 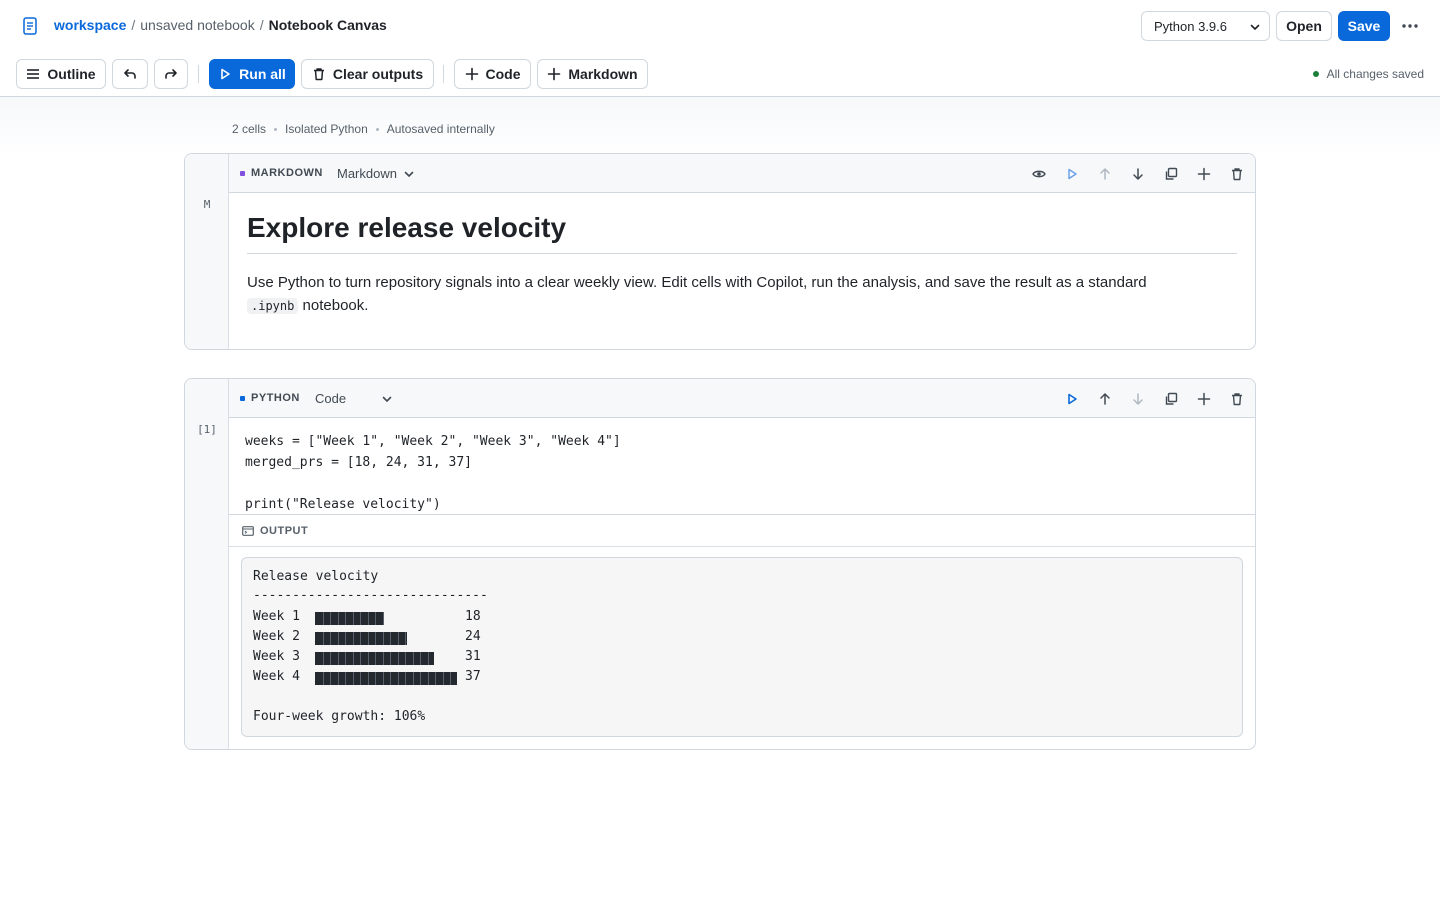 I want to click on bar-value: 37, so click(x=473, y=676).